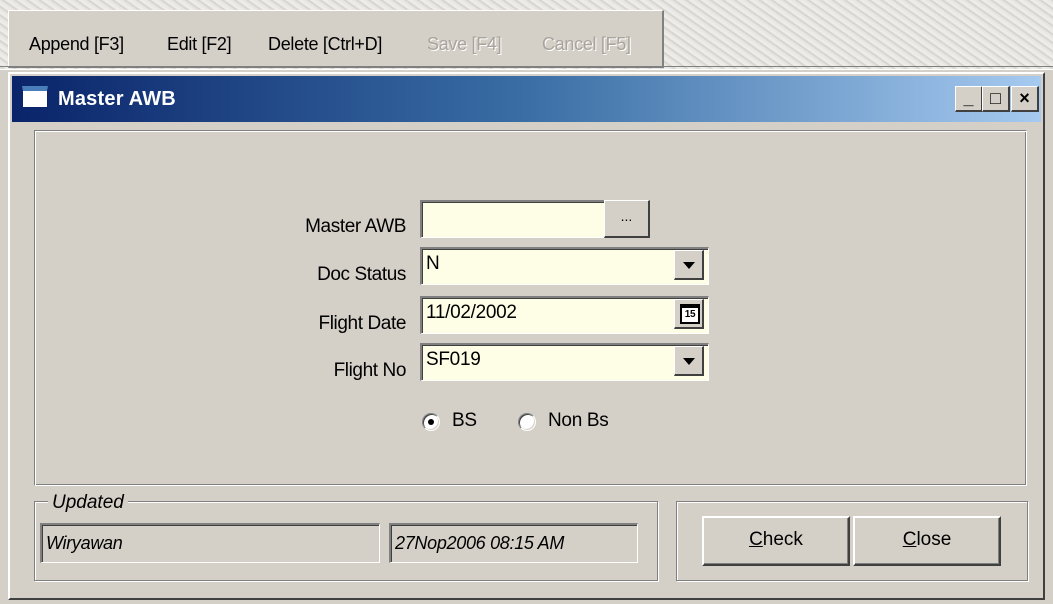 This screenshot has width=1053, height=604. I want to click on check-button-label: heck, so click(782, 539).